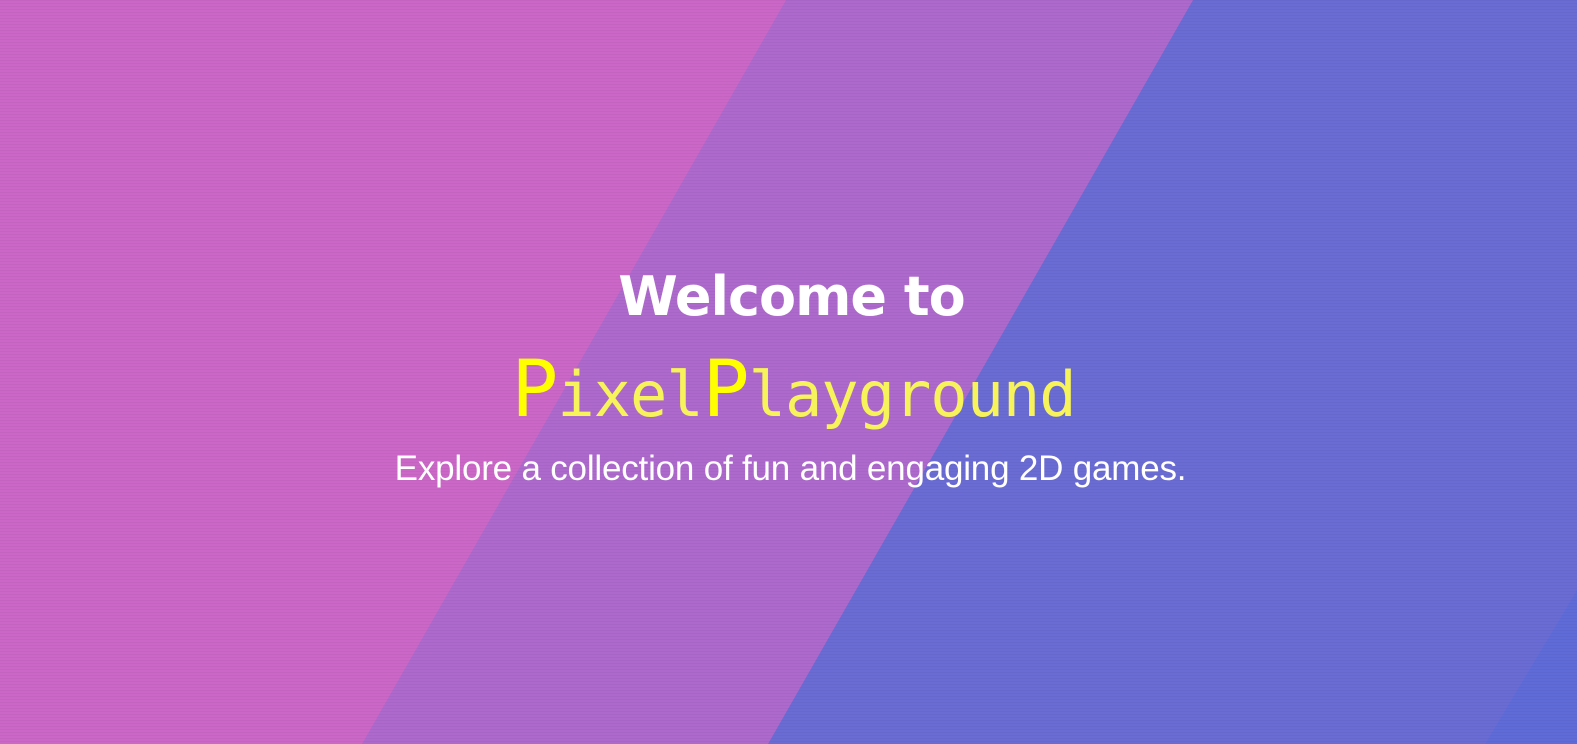  What do you see at coordinates (912, 394) in the screenshot?
I see `brand-part-second: layground` at bounding box center [912, 394].